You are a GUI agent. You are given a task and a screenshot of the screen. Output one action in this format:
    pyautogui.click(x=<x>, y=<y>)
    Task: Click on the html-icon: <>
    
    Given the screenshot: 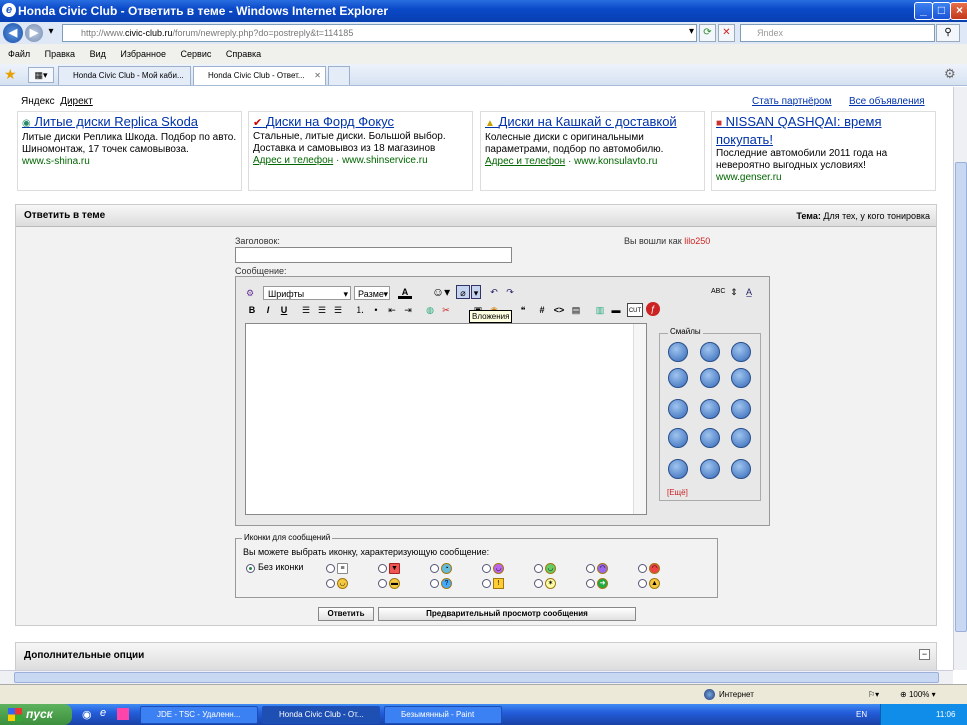 What is the action you would take?
    pyautogui.click(x=559, y=310)
    